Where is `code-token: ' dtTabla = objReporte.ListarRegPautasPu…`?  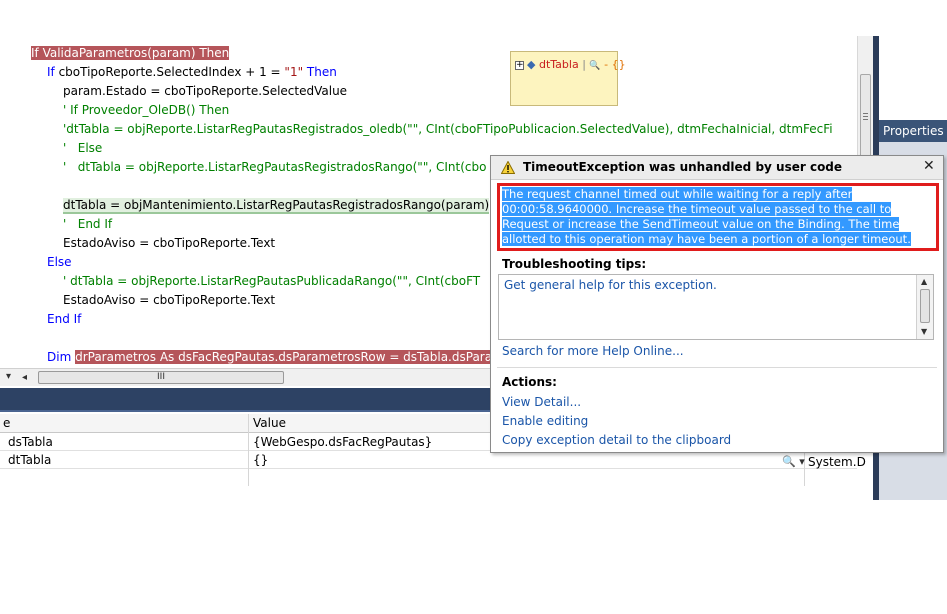
code-token: ' dtTabla = objReporte.ListarRegPautasPu… is located at coordinates (272, 281).